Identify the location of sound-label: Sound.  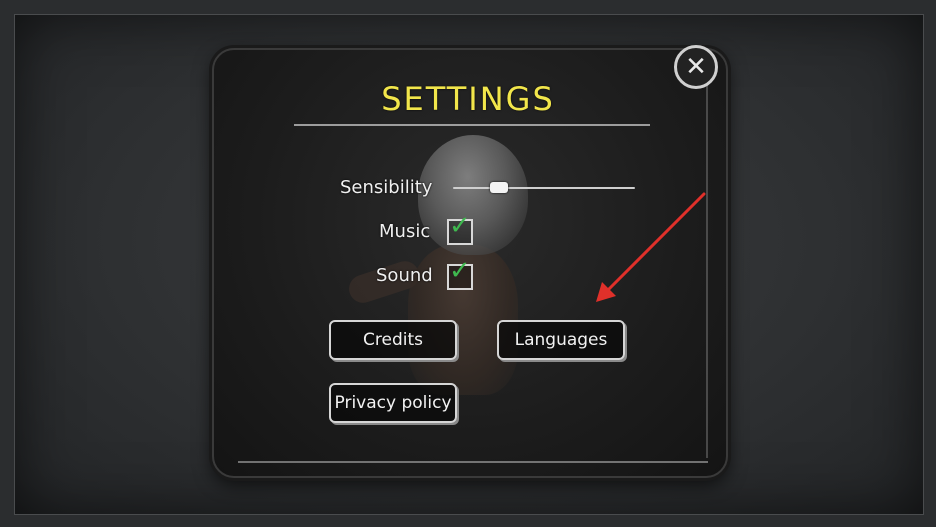
(404, 275).